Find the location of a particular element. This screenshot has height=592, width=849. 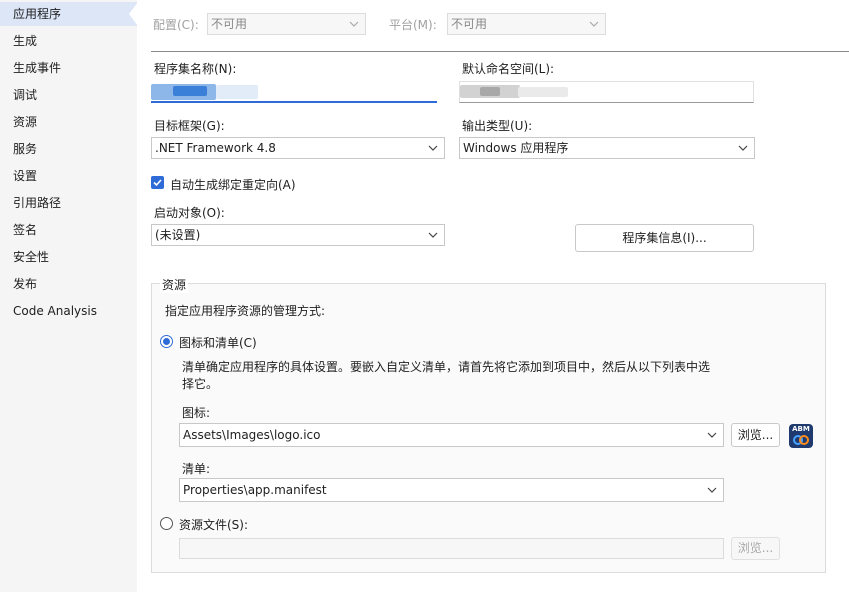

app-icon-text: ABM is located at coordinates (801, 429).